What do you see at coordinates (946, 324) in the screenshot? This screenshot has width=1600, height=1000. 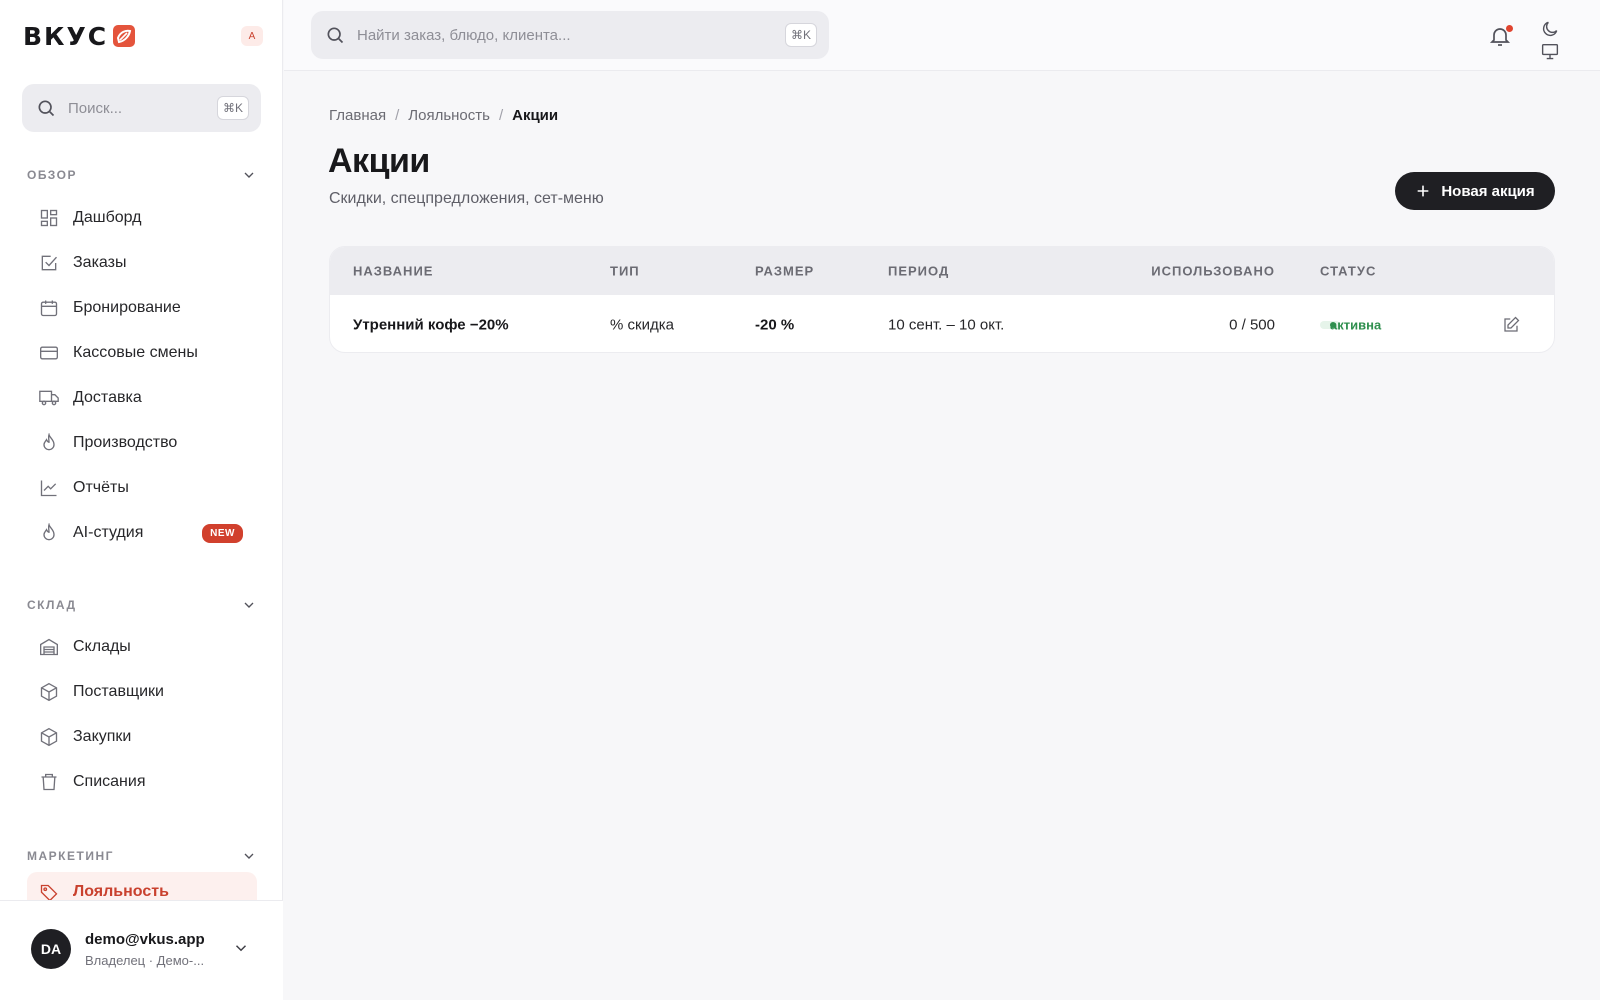 I see `promotion-period: 10 сент. – 10 окт.` at bounding box center [946, 324].